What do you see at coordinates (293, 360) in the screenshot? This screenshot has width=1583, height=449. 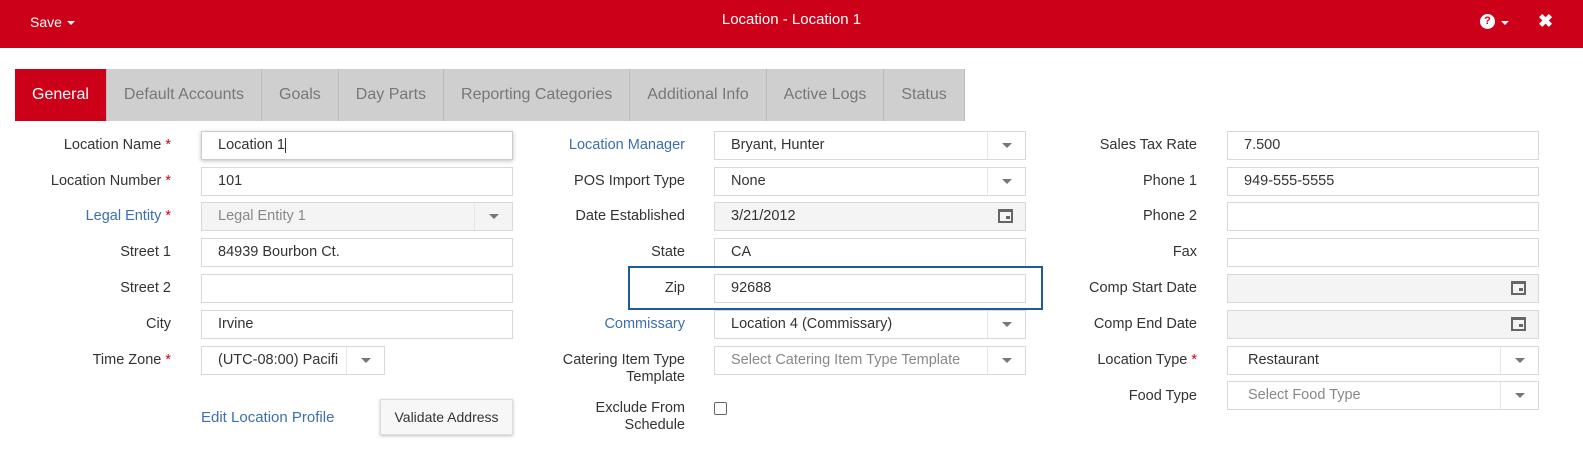 I see `time-zone-select: (UTC-08:00) Pacifi` at bounding box center [293, 360].